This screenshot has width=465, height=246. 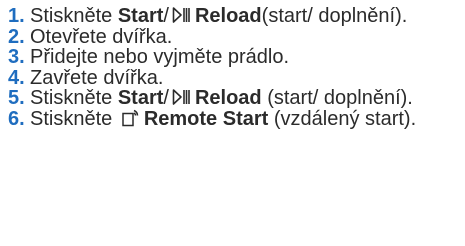 I want to click on step-number: 6., so click(x=16, y=118).